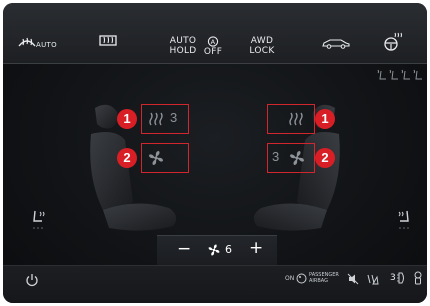 This screenshot has height=306, width=430. I want to click on callout-badge-passenger-heat: 1, so click(325, 119).